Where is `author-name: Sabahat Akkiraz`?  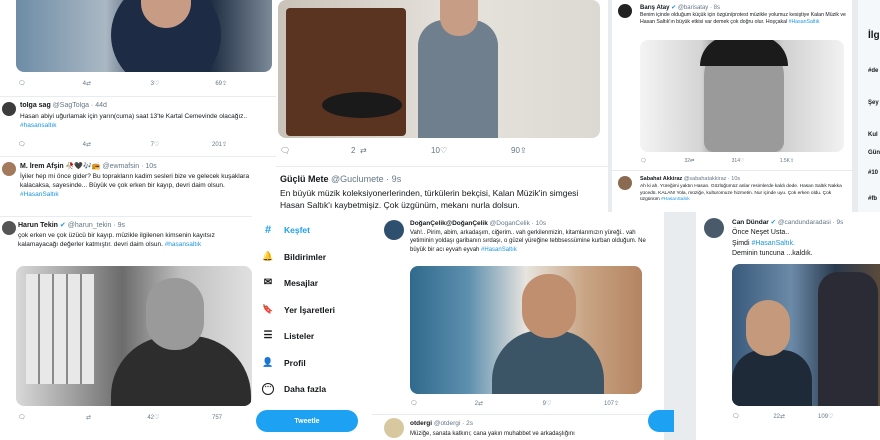 author-name: Sabahat Akkiraz is located at coordinates (661, 179).